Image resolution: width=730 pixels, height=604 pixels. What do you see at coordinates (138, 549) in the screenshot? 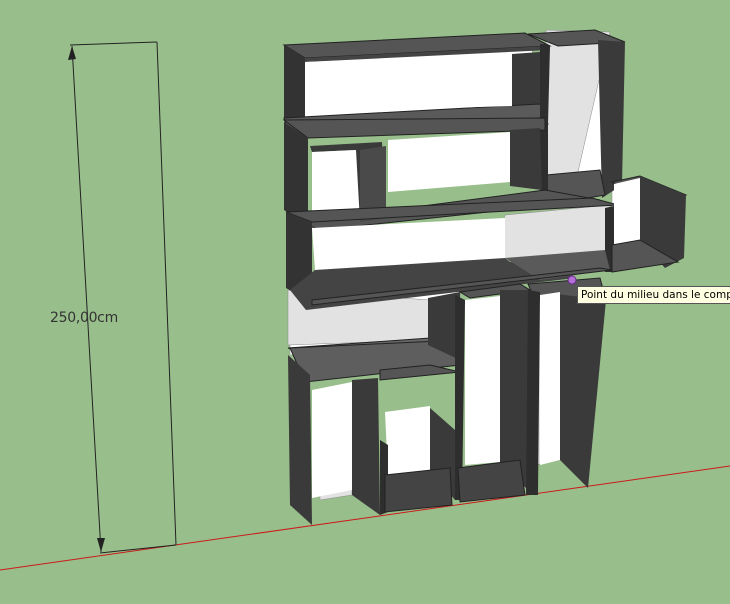
I see `dimension-extension-line-bottom` at bounding box center [138, 549].